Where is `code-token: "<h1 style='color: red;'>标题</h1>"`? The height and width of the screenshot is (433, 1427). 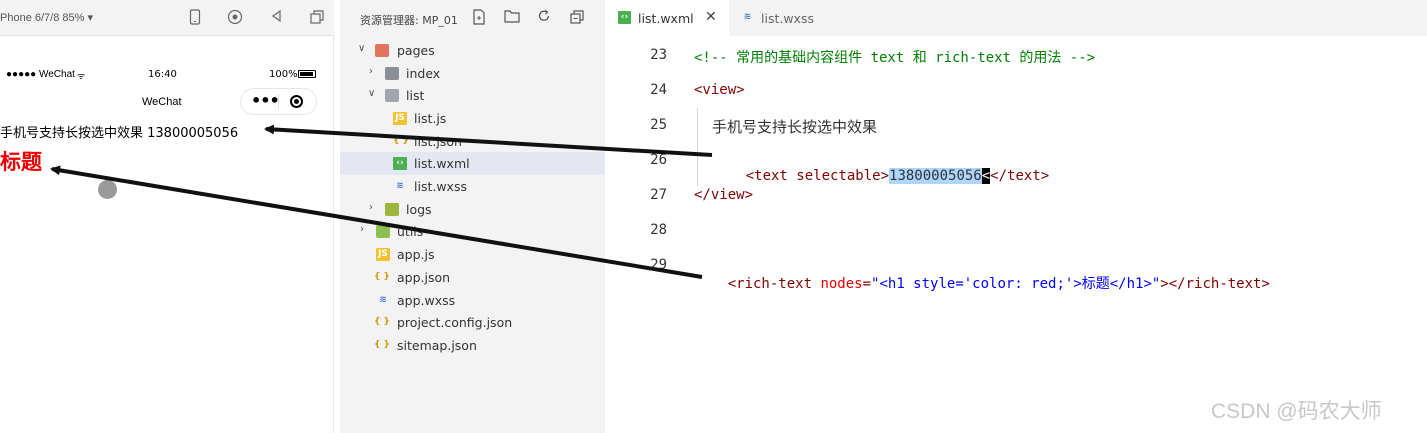 code-token: "<h1 style='color: red;'>标题</h1>" is located at coordinates (1016, 284).